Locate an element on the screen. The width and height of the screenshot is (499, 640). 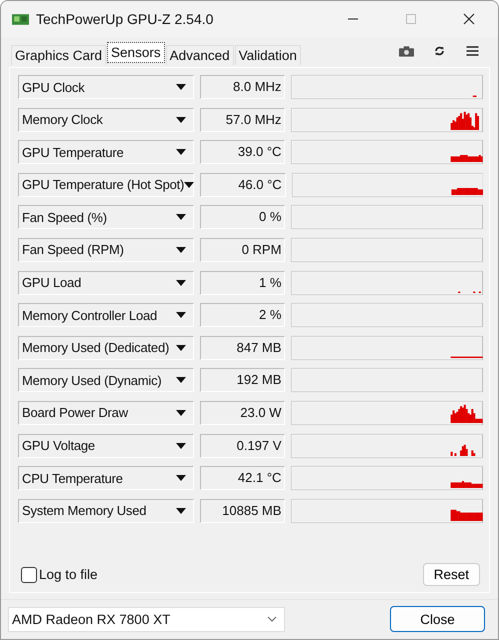
app-icon is located at coordinates (20, 19).